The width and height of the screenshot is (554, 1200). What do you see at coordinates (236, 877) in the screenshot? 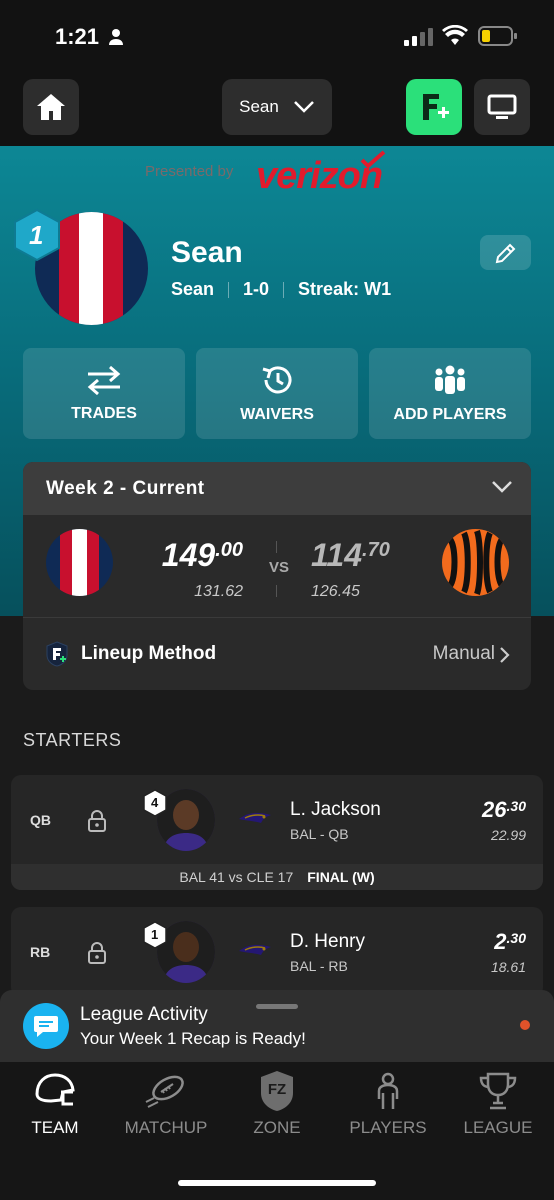
I see `game-score: BAL 41 vs CLE 17` at bounding box center [236, 877].